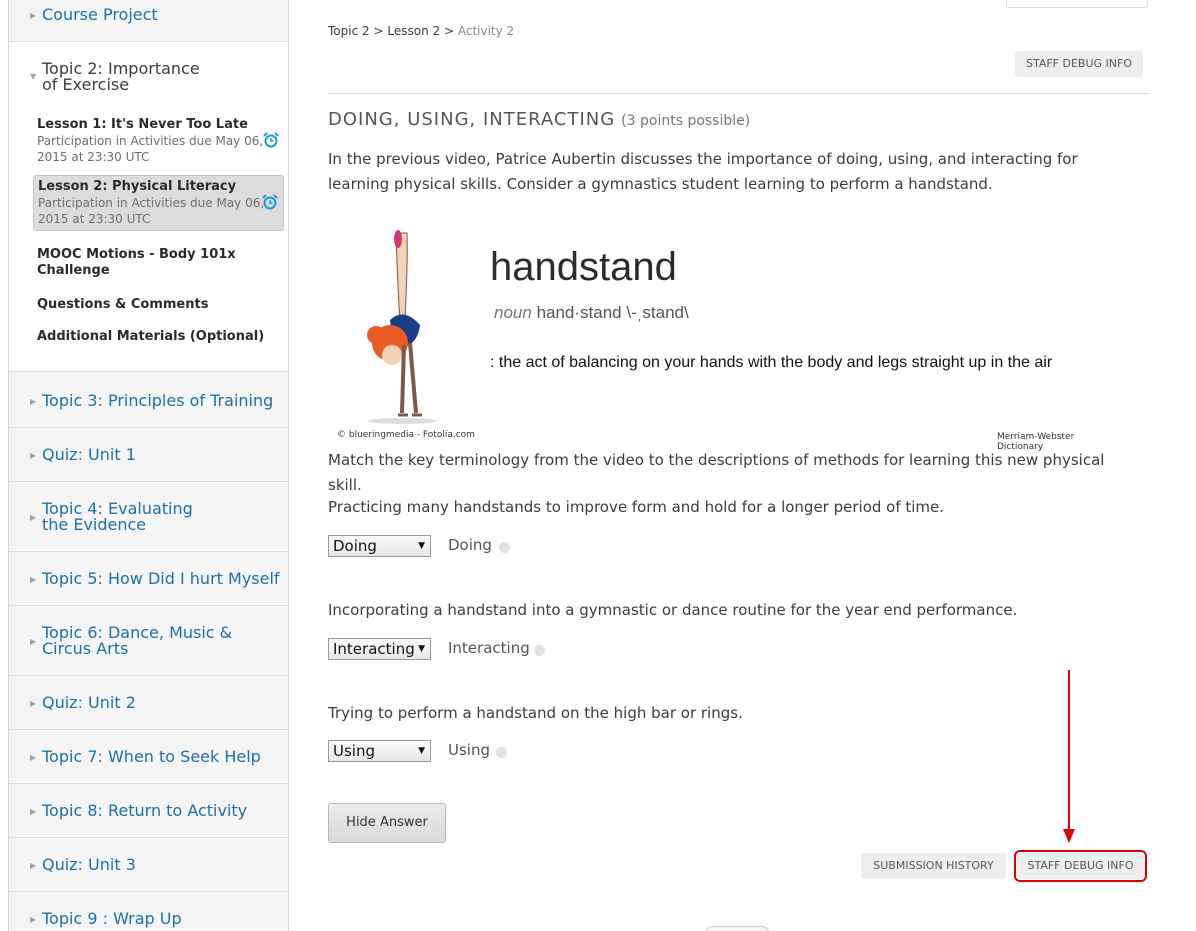 The image size is (1196, 931). I want to click on chapter-topic-6: ▶ Topic 6: Dance, Music & Circus Arts, so click(148, 641).